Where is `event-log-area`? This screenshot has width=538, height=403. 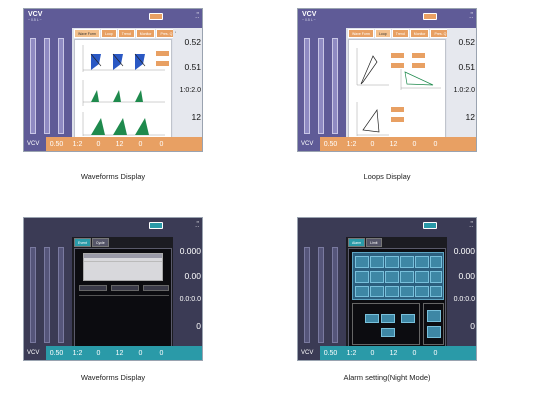
event-log-area is located at coordinates (123, 298).